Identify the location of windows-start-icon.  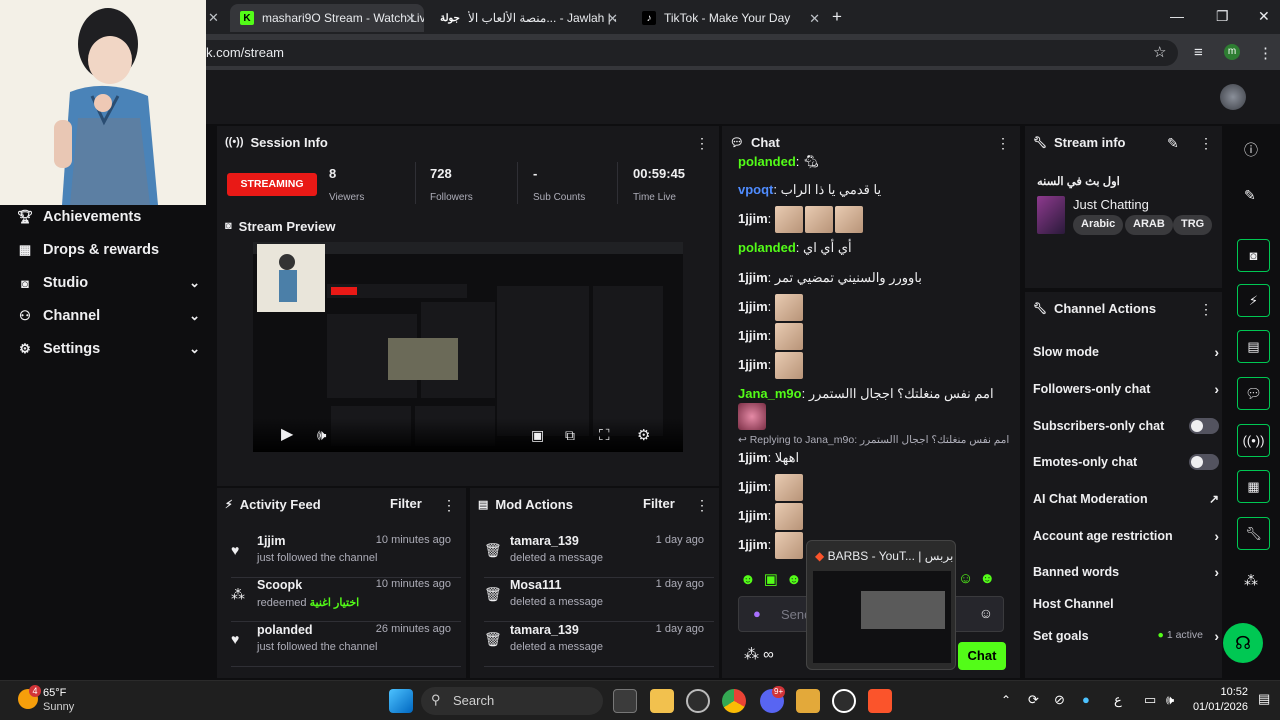
(401, 701).